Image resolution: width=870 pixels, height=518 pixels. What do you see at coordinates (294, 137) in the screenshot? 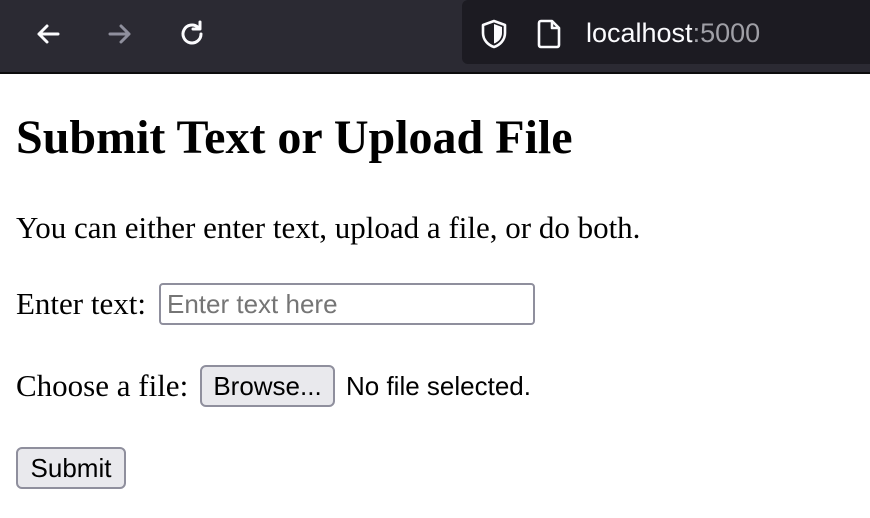
I see `page-title: Submit Text or Upload File` at bounding box center [294, 137].